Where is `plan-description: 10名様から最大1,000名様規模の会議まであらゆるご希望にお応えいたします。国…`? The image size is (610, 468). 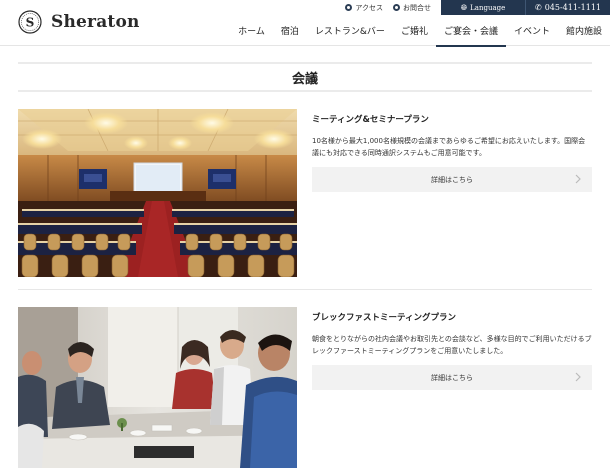
plan-description: 10名様から最大1,000名様規模の会議まであらゆるご希望にお応えいたします。国… is located at coordinates (449, 147).